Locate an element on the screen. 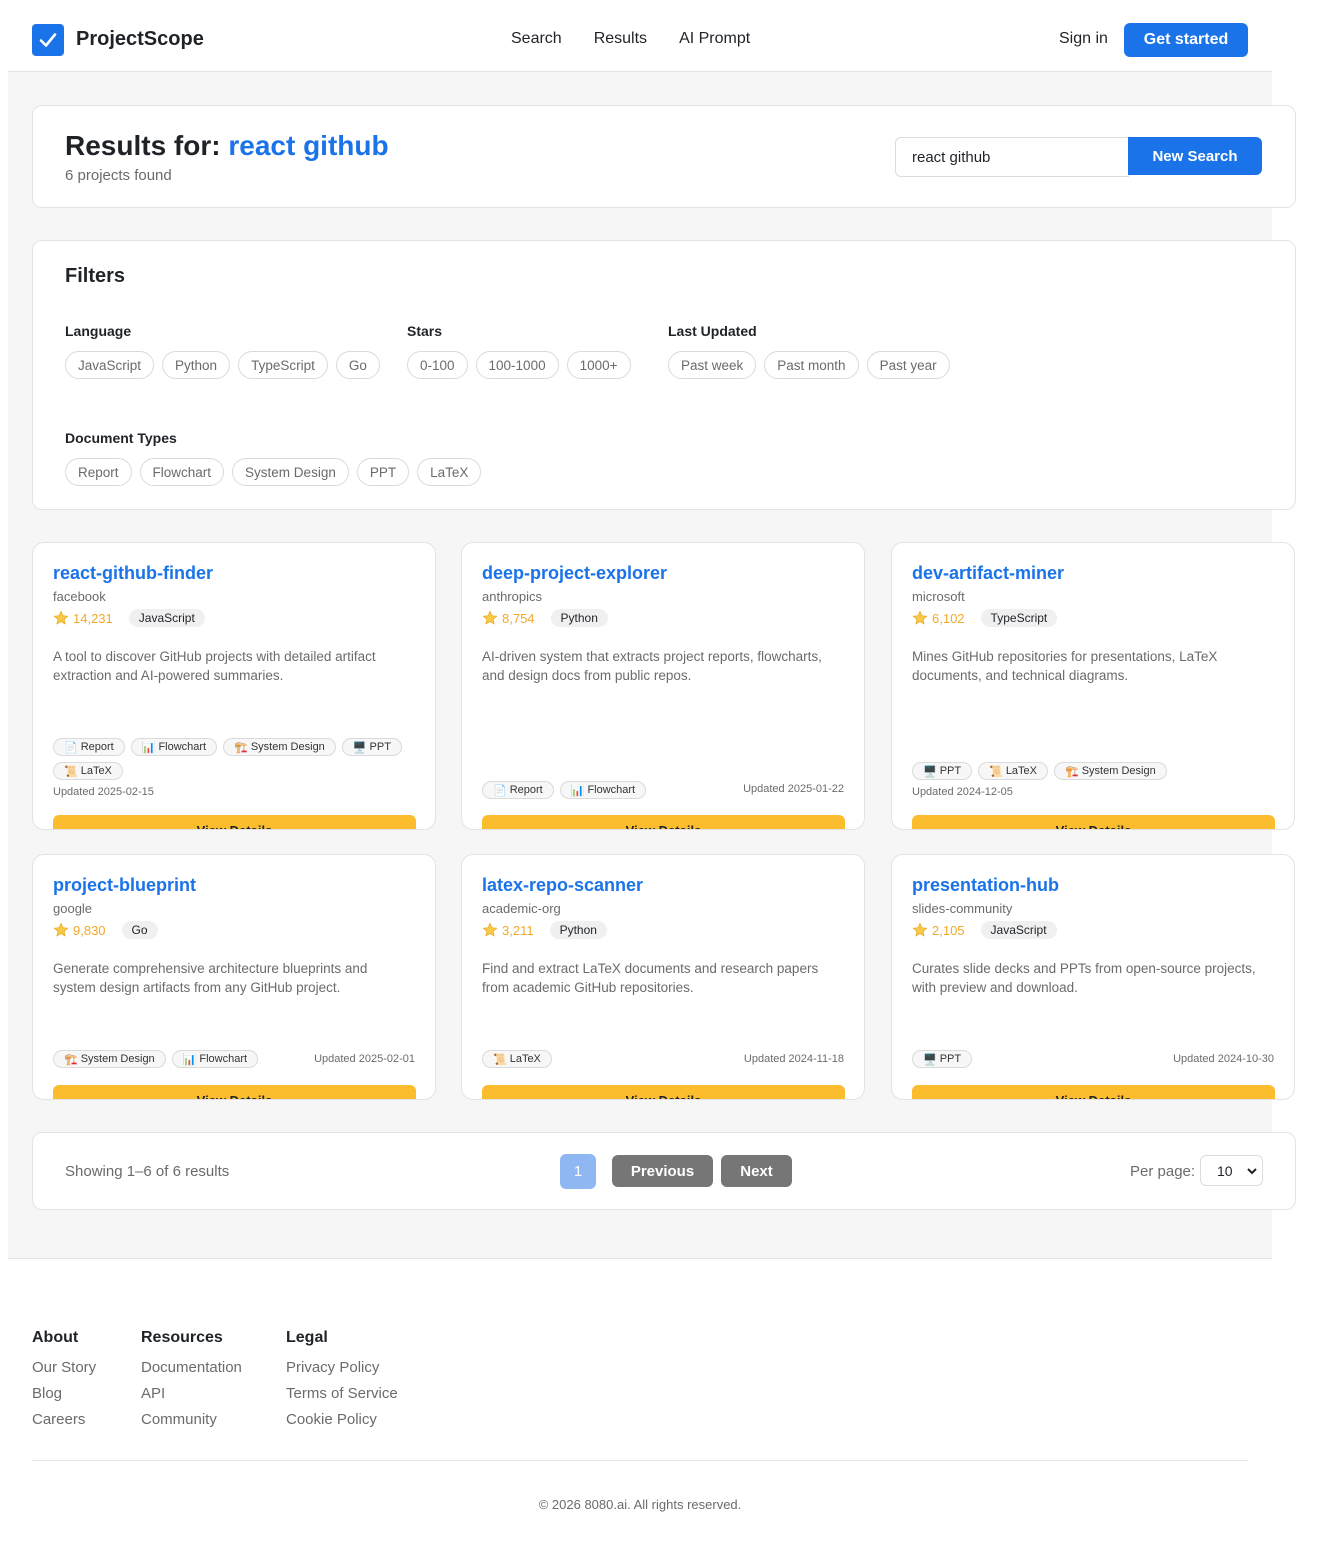 Image resolution: width=1320 pixels, height=1564 pixels. filter-chip: TypeScript is located at coordinates (283, 365).